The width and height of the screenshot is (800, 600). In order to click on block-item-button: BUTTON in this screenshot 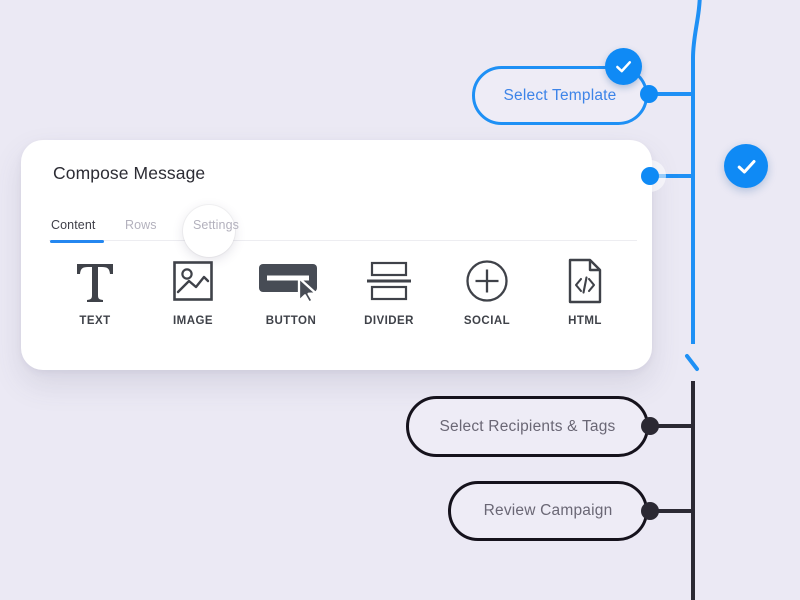, I will do `click(291, 302)`.